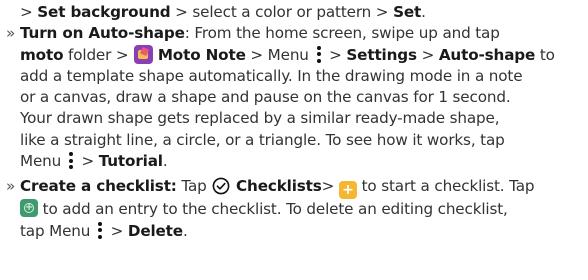 This screenshot has height=280, width=588. Describe the element at coordinates (487, 54) in the screenshot. I see `auto-shape-label: Auto-shape` at that location.